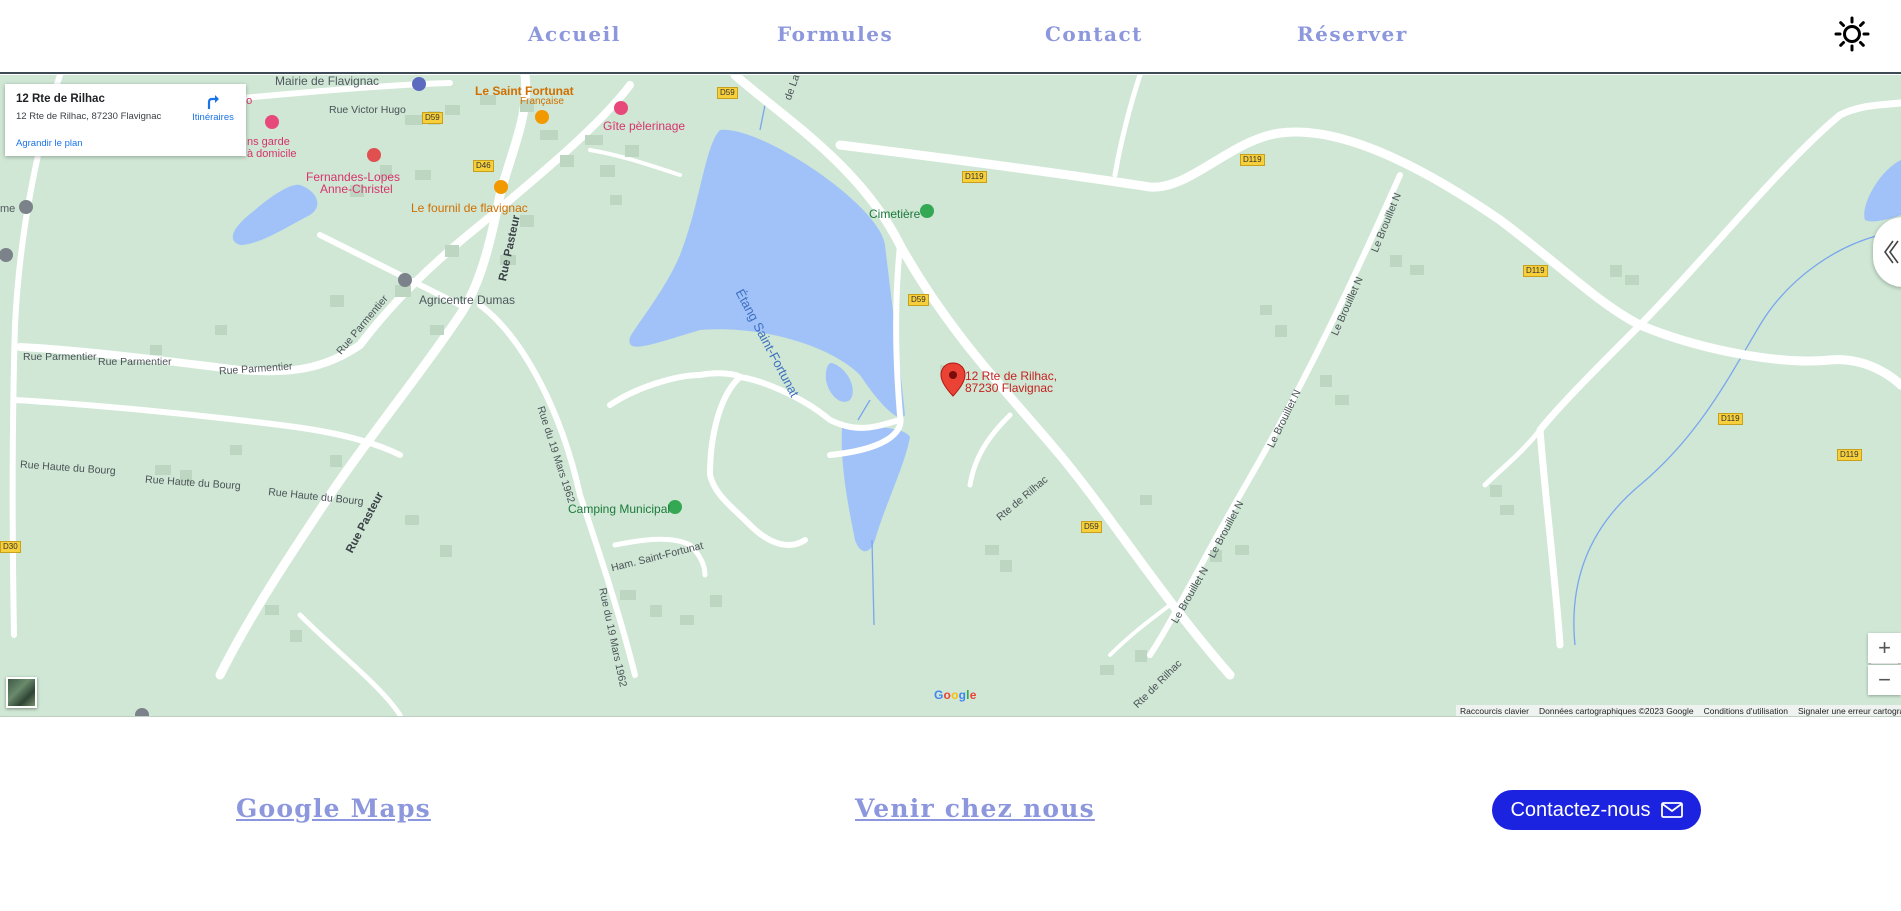  What do you see at coordinates (49, 143) in the screenshot?
I see `larger-map-link: Agrandir le plan` at bounding box center [49, 143].